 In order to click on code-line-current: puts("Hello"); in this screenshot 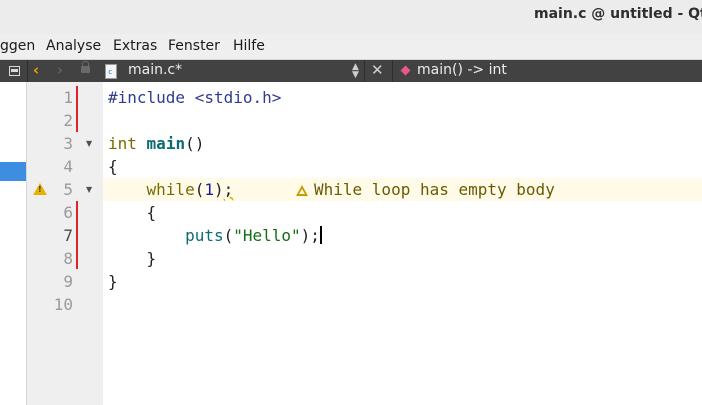, I will do `click(253, 235)`.